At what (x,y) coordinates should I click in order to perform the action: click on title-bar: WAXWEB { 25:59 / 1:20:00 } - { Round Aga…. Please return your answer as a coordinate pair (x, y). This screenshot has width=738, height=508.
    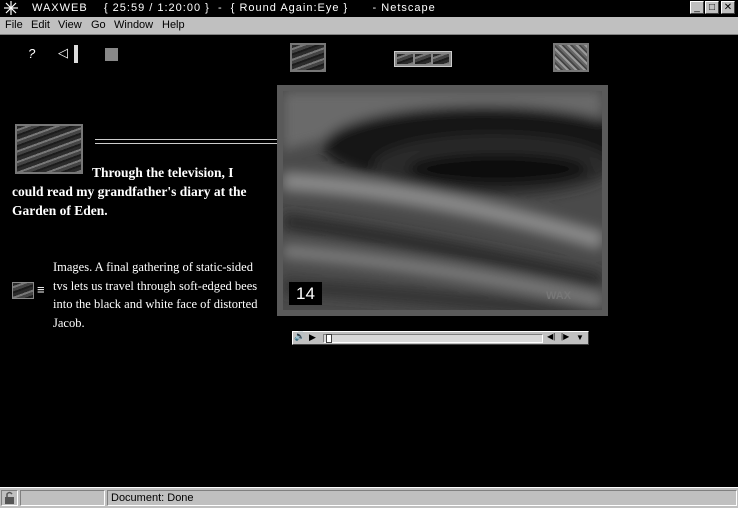
    Looking at the image, I should click on (369, 8).